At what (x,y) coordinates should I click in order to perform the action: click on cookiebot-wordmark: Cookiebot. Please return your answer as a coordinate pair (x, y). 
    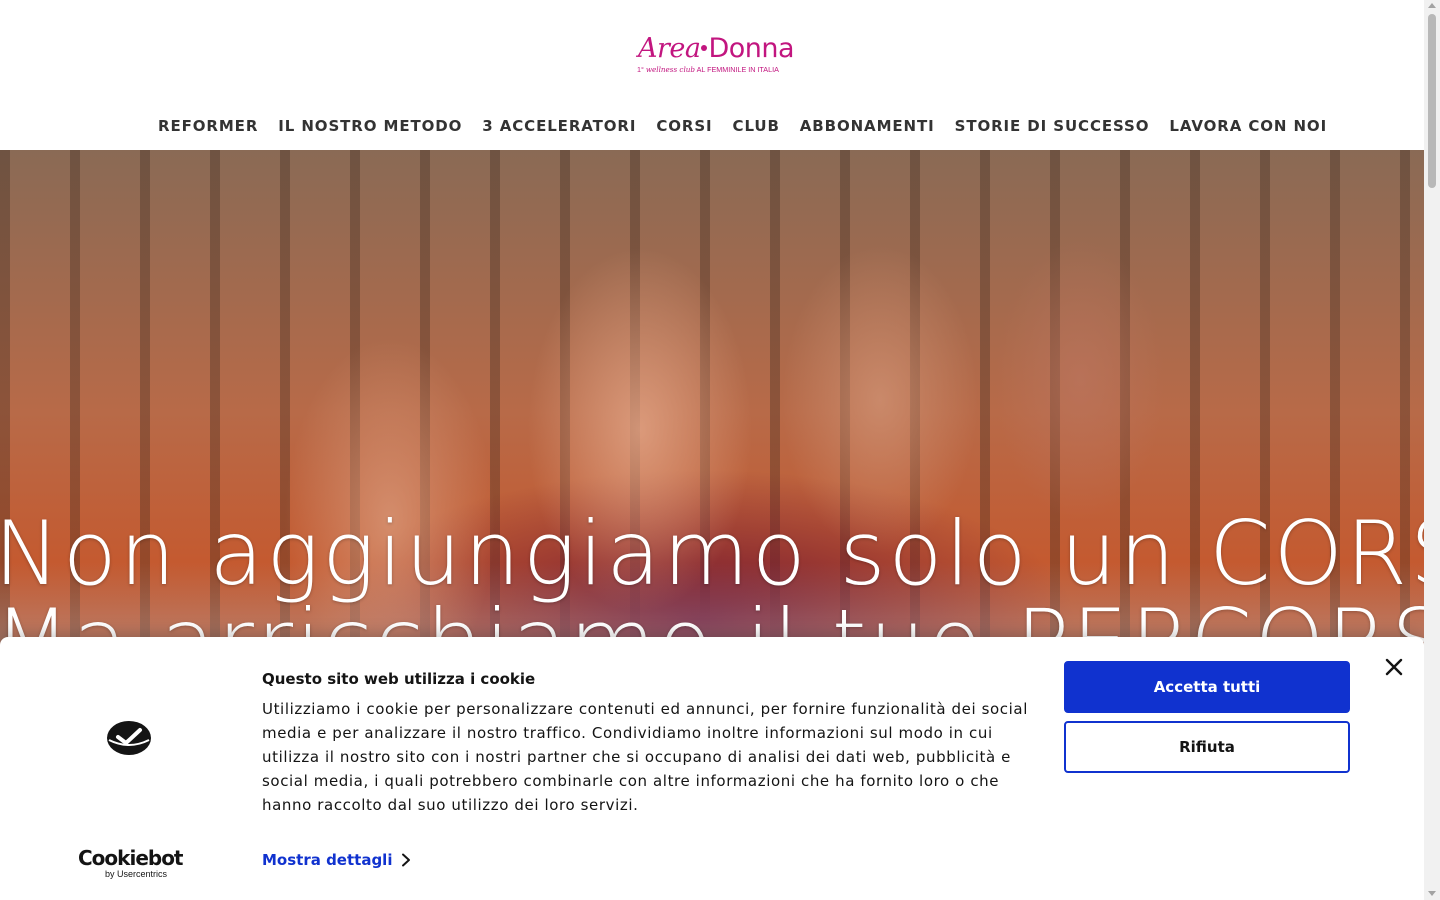
    Looking at the image, I should click on (131, 858).